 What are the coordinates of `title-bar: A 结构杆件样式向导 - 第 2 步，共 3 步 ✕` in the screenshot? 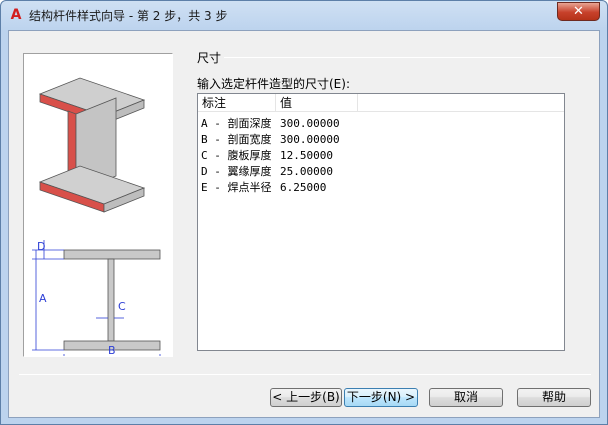 It's located at (304, 15).